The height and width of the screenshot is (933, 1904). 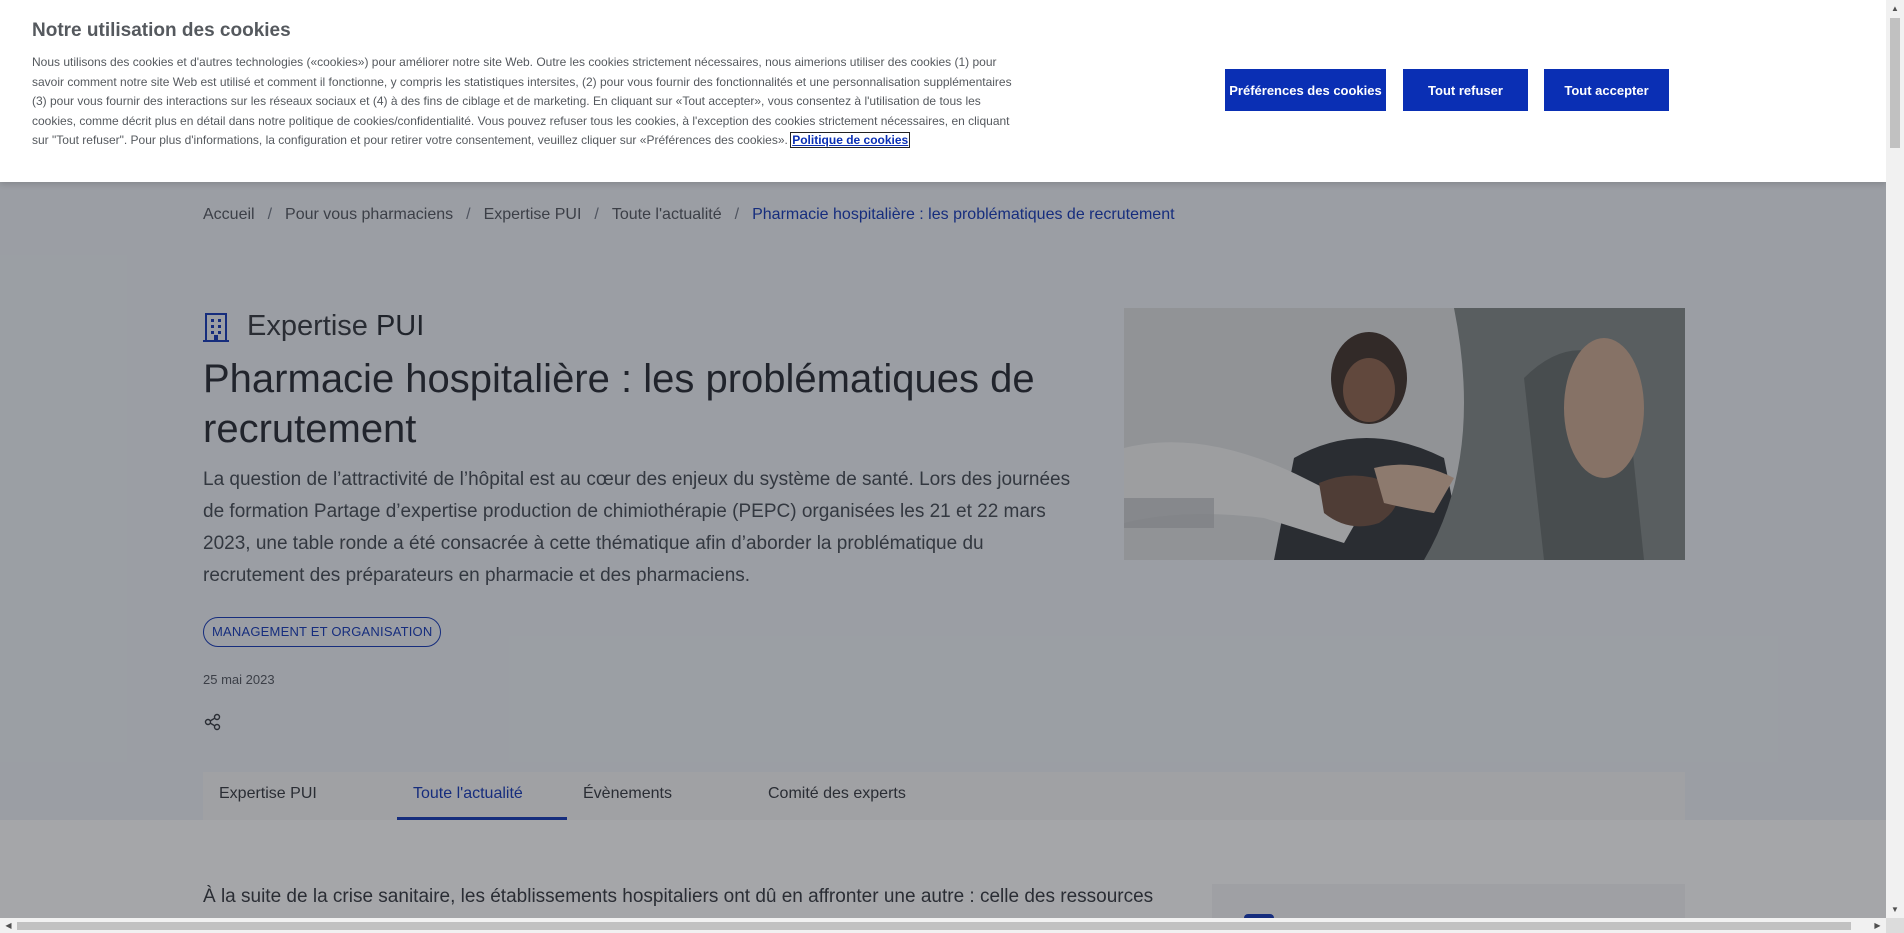 What do you see at coordinates (1465, 90) in the screenshot?
I see `refuse-all-button: Tout refuser` at bounding box center [1465, 90].